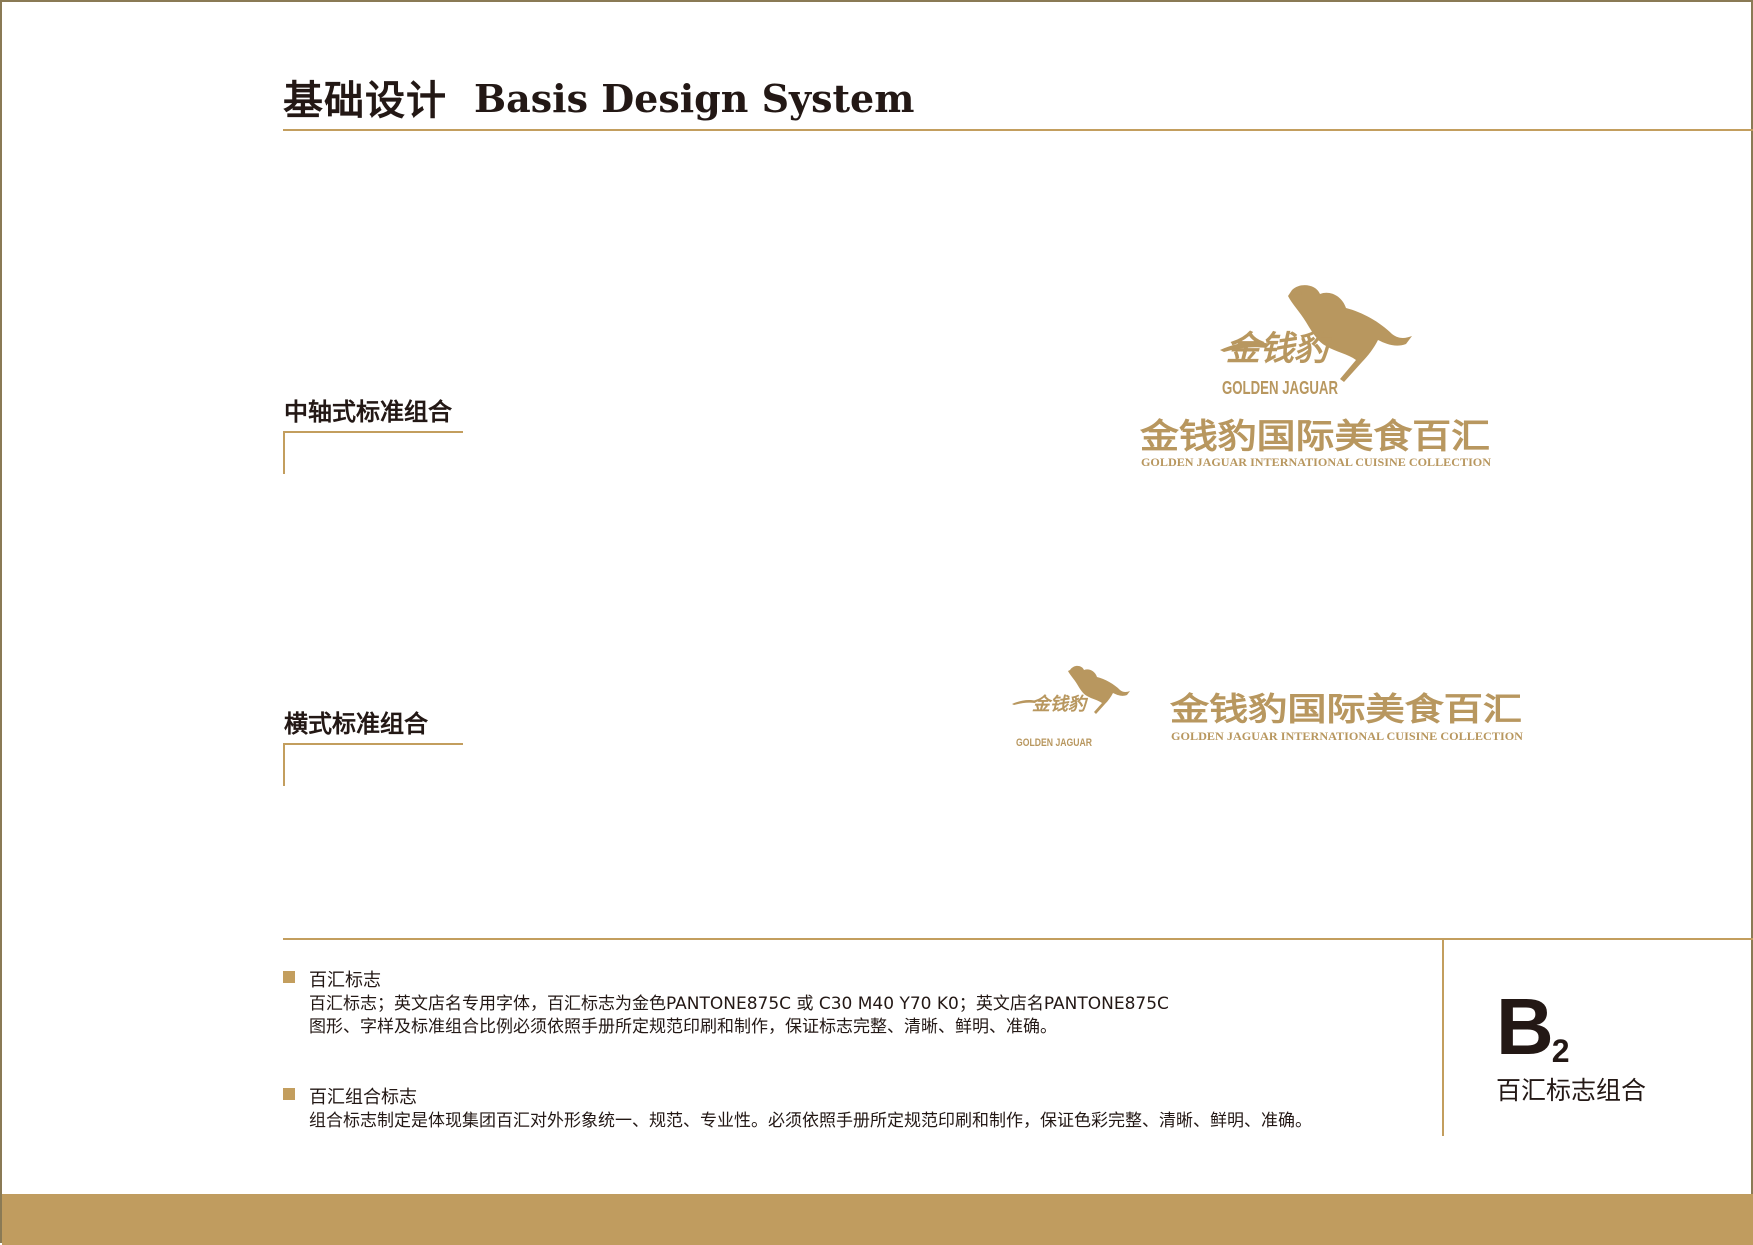 The height and width of the screenshot is (1245, 1753). What do you see at coordinates (373, 432) in the screenshot?
I see `section-underline-vertical` at bounding box center [373, 432].